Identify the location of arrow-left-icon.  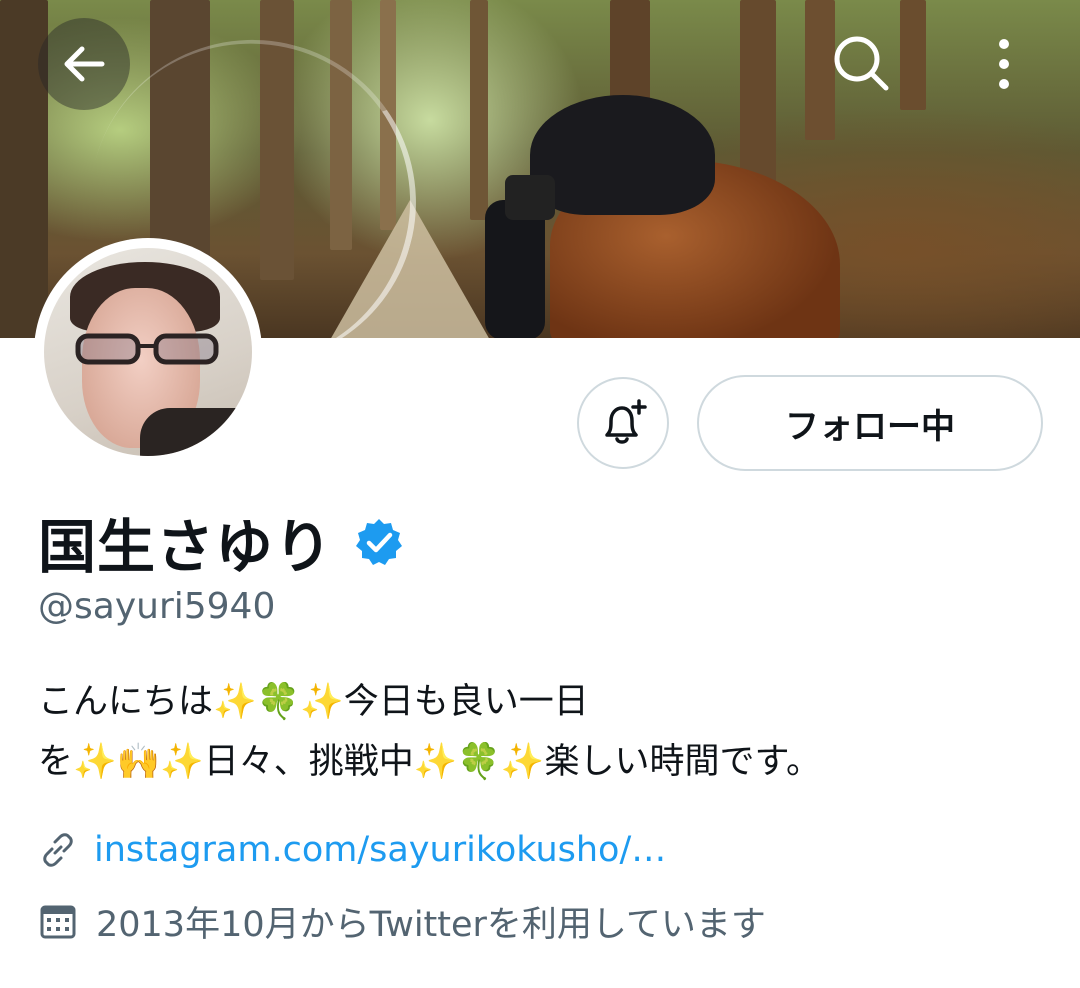
(84, 64).